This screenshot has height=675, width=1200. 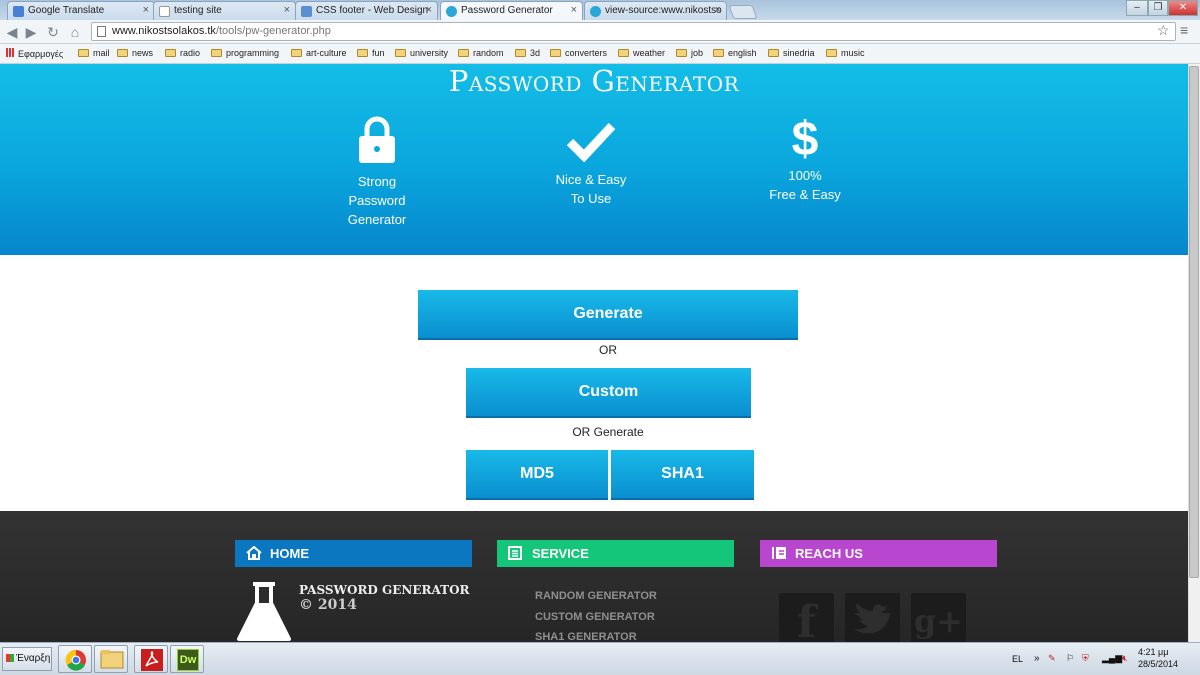 What do you see at coordinates (18, 11) in the screenshot?
I see `google-translate-favicon-icon` at bounding box center [18, 11].